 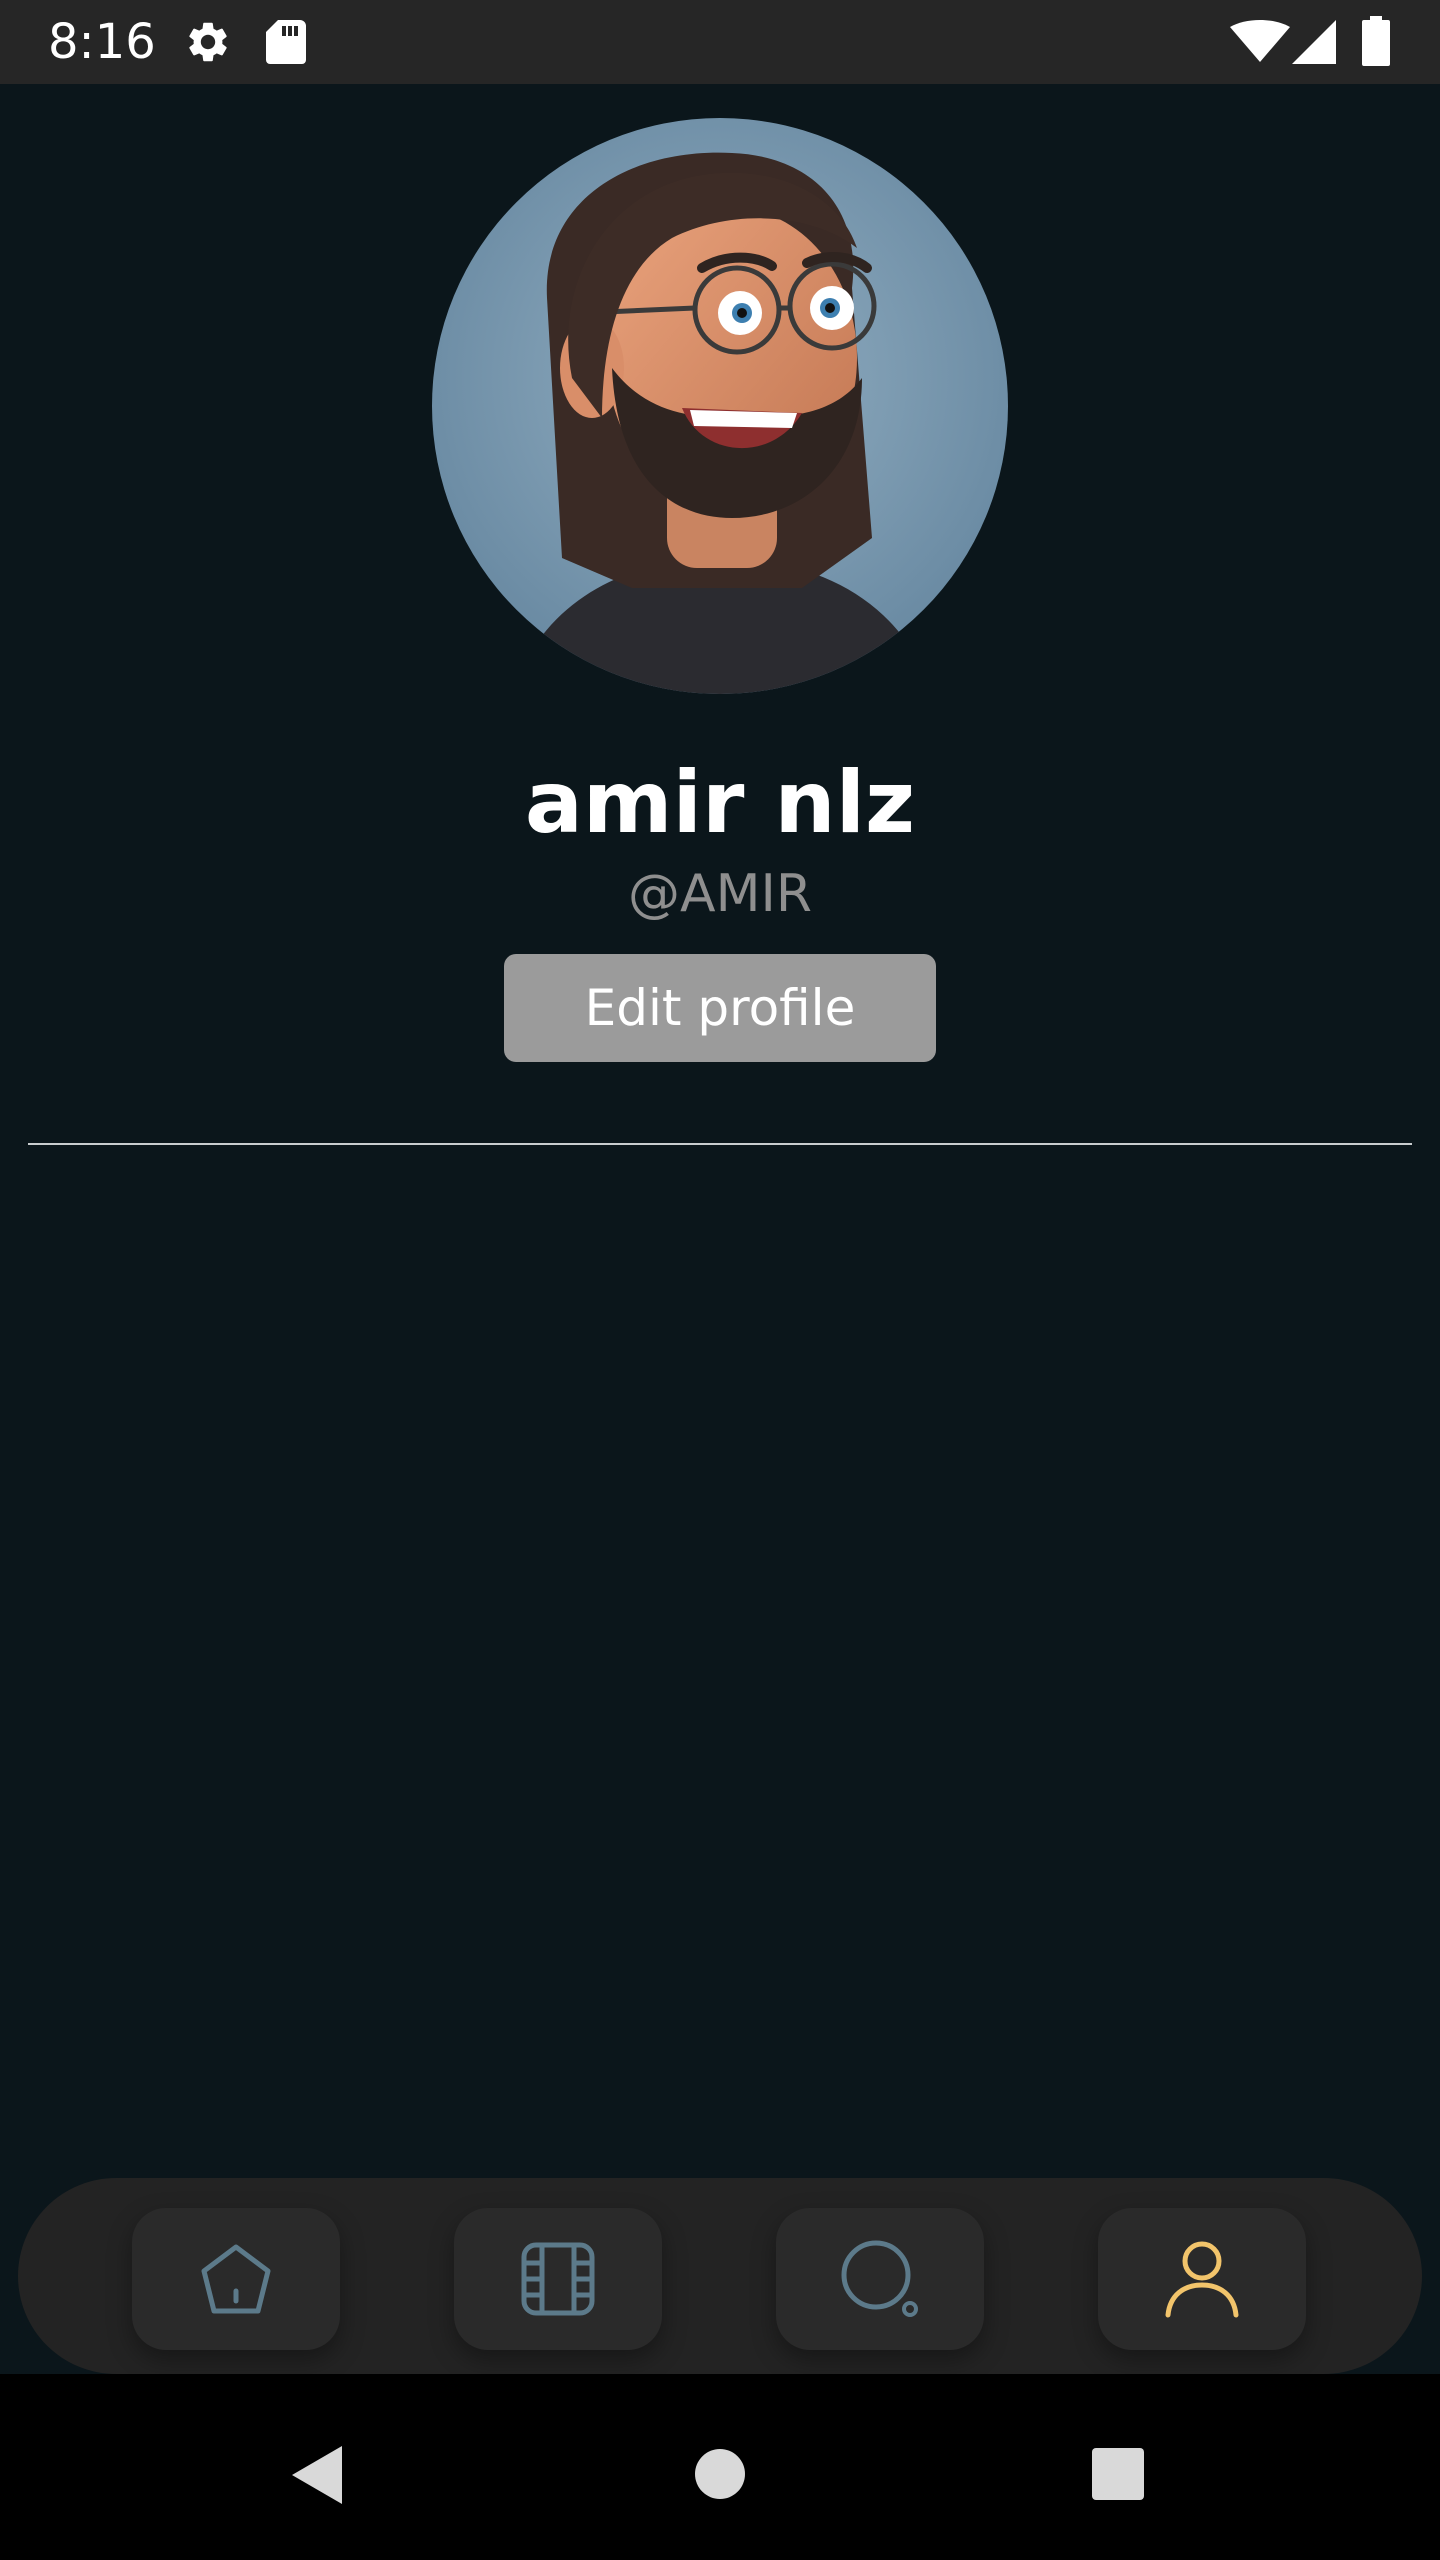 What do you see at coordinates (720, 42) in the screenshot?
I see `status-bar: 8:16` at bounding box center [720, 42].